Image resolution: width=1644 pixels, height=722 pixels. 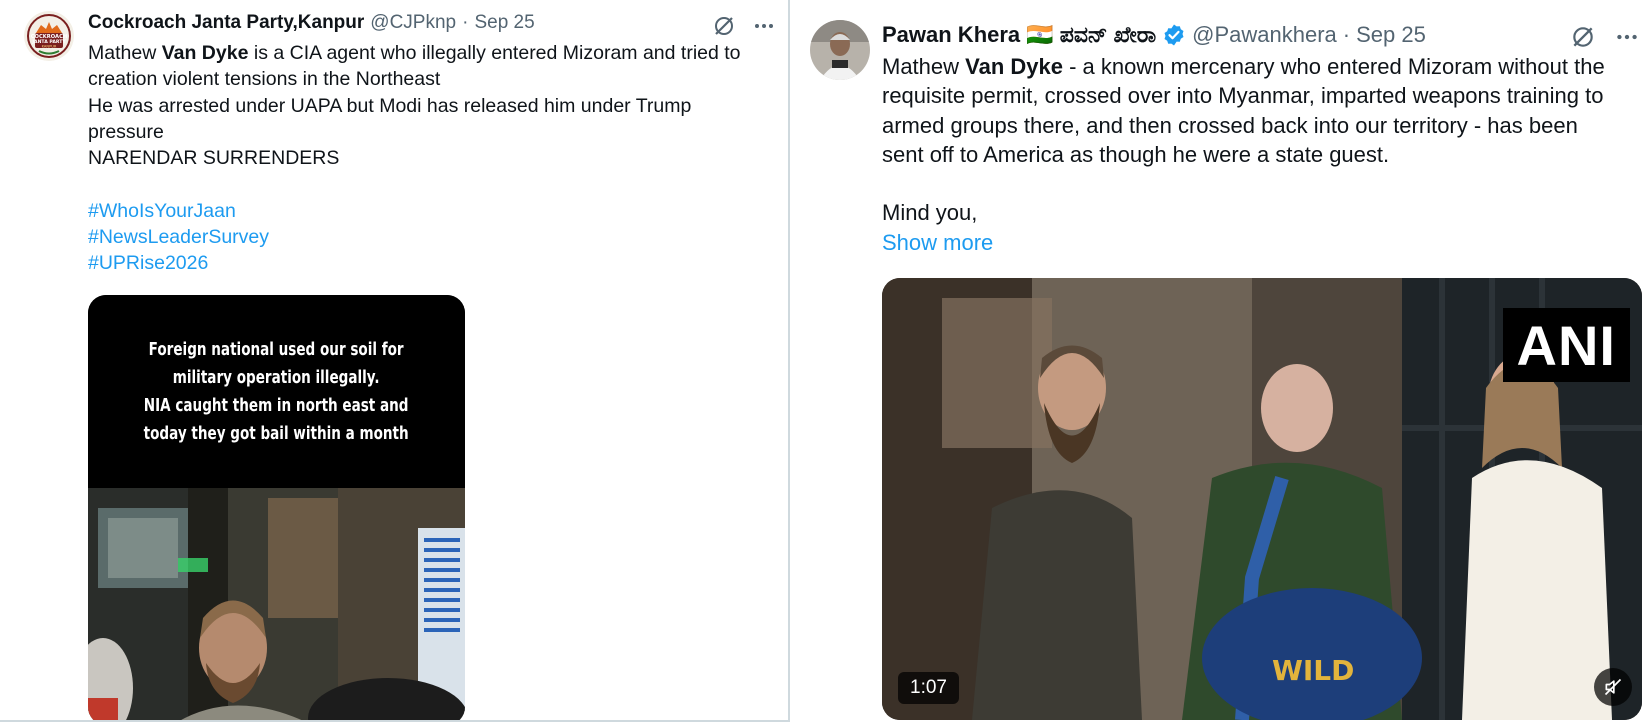 I want to click on author-avatar, so click(x=840, y=50).